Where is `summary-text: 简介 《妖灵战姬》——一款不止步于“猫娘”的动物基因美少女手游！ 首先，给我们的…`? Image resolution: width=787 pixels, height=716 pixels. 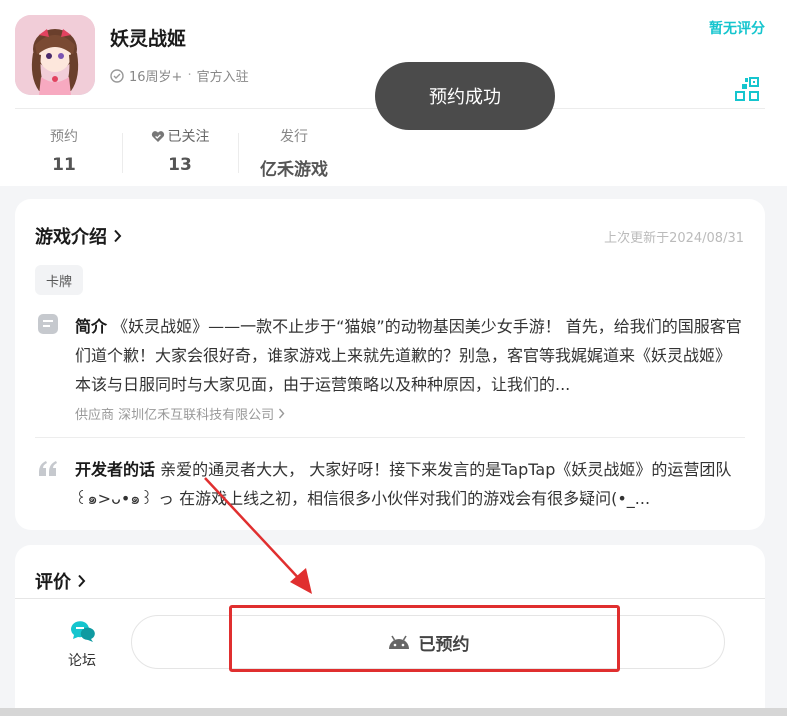 summary-text: 简介 《妖灵战姬》——一款不止步于“猫娘”的动物基因美少女手游！ 首先，给我们的… is located at coordinates (410, 355).